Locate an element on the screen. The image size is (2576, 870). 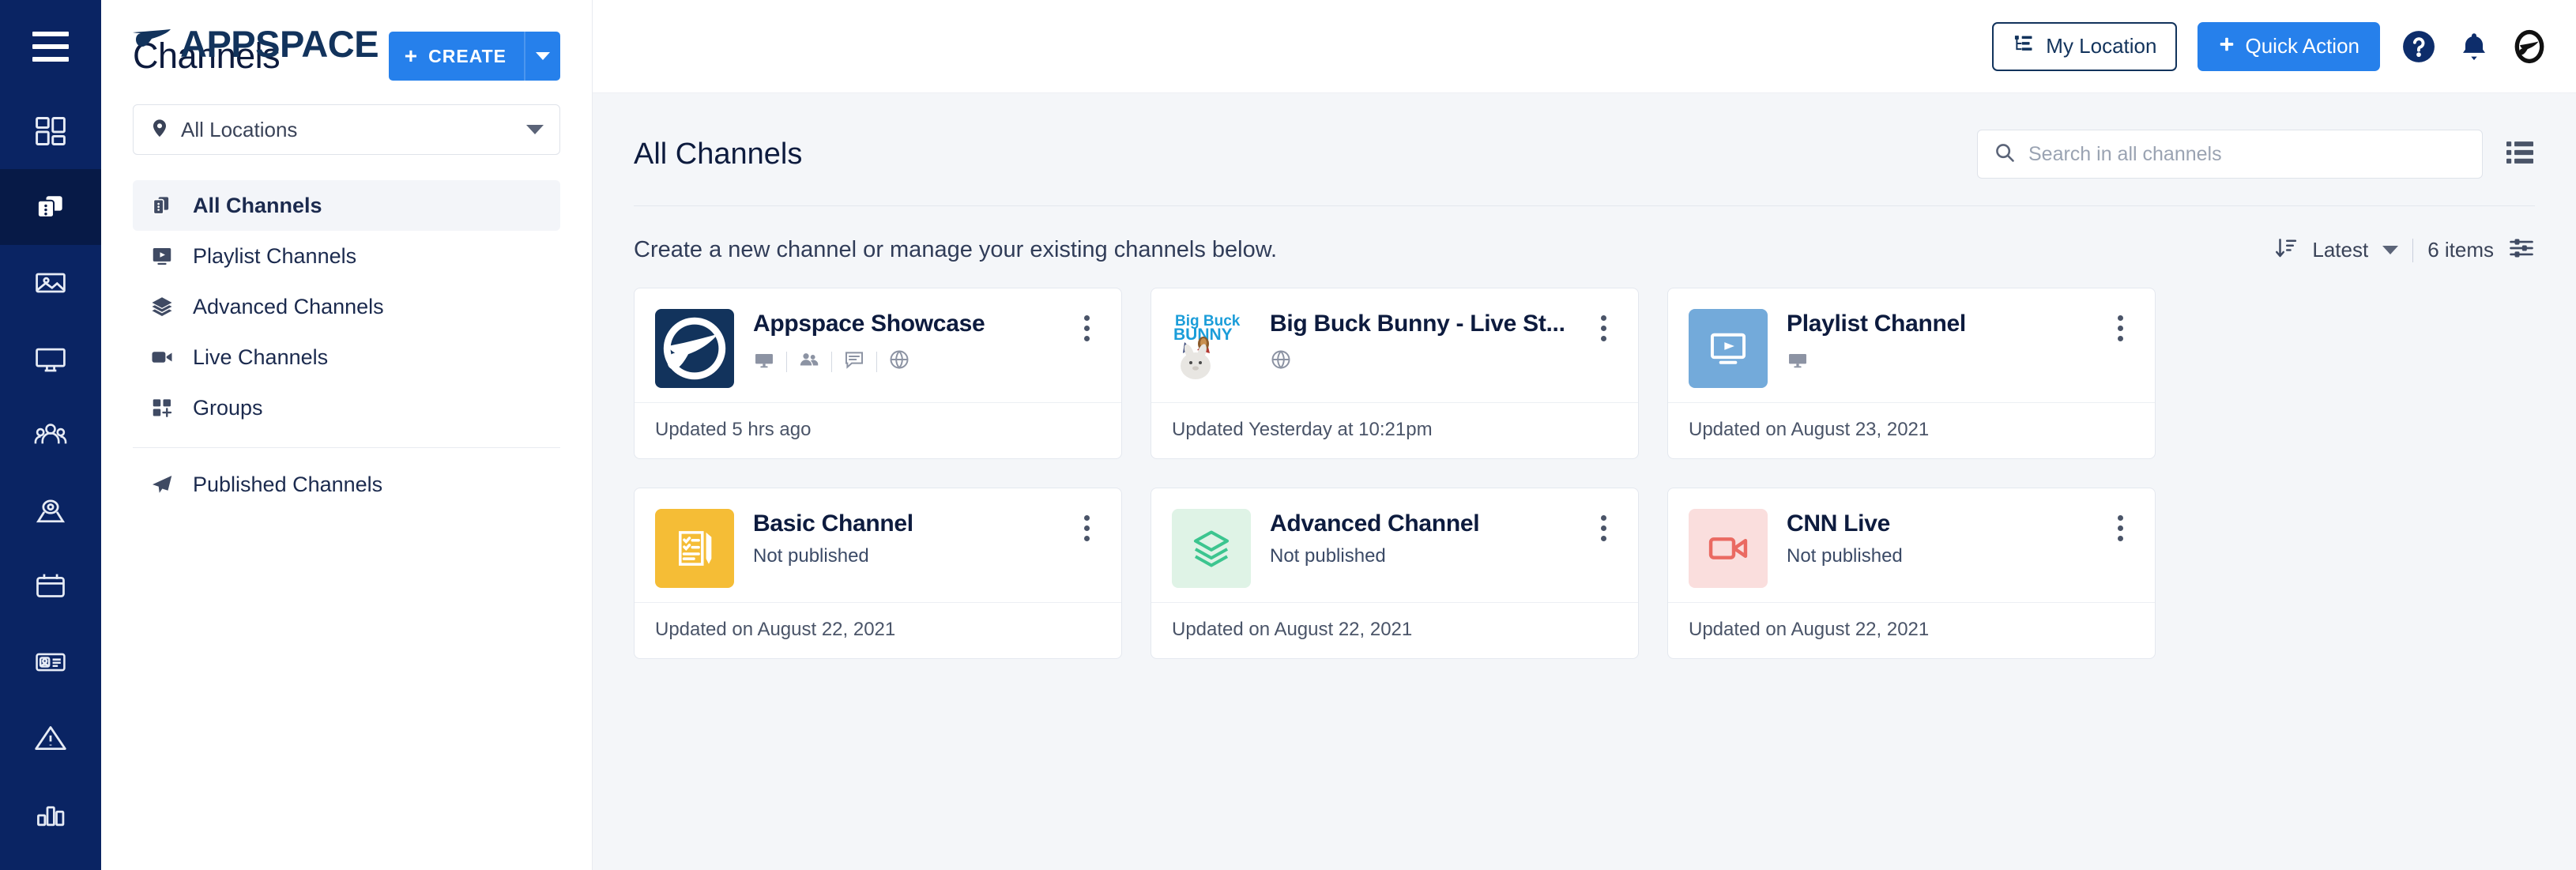
layers-icon is located at coordinates (162, 306).